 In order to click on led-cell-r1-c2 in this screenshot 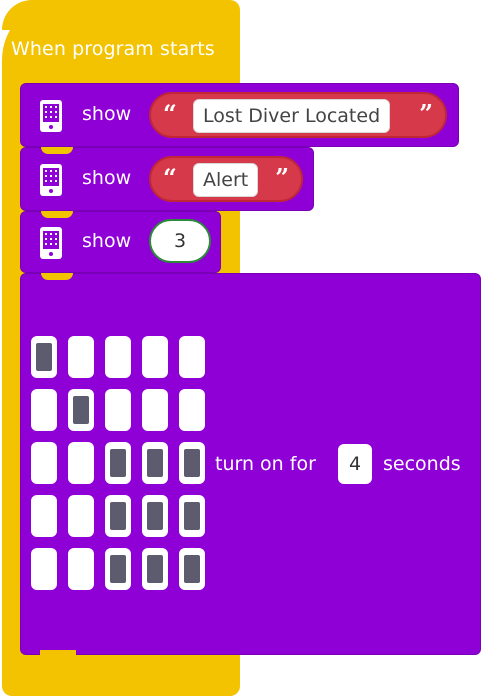, I will do `click(118, 410)`.